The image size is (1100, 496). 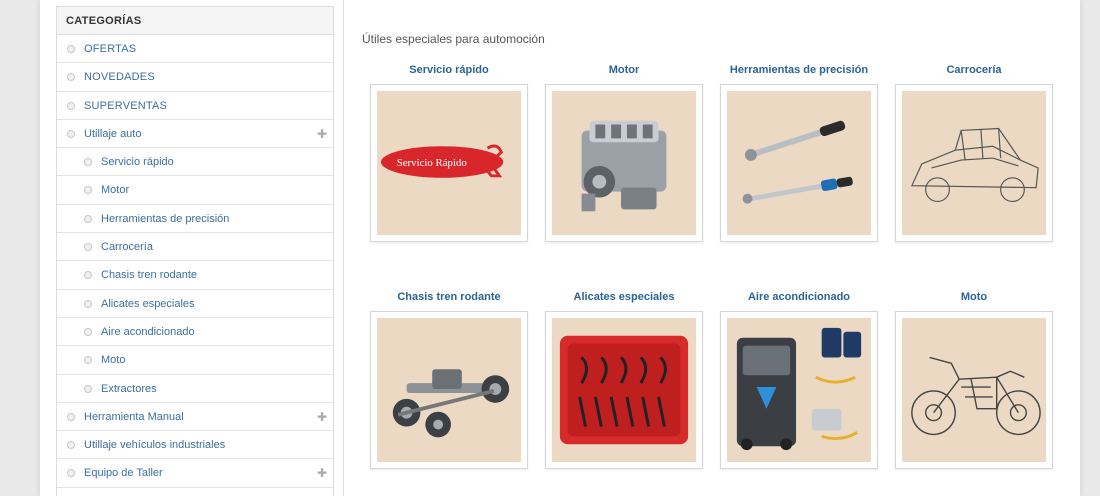 I want to click on car-body-icon, so click(x=974, y=163).